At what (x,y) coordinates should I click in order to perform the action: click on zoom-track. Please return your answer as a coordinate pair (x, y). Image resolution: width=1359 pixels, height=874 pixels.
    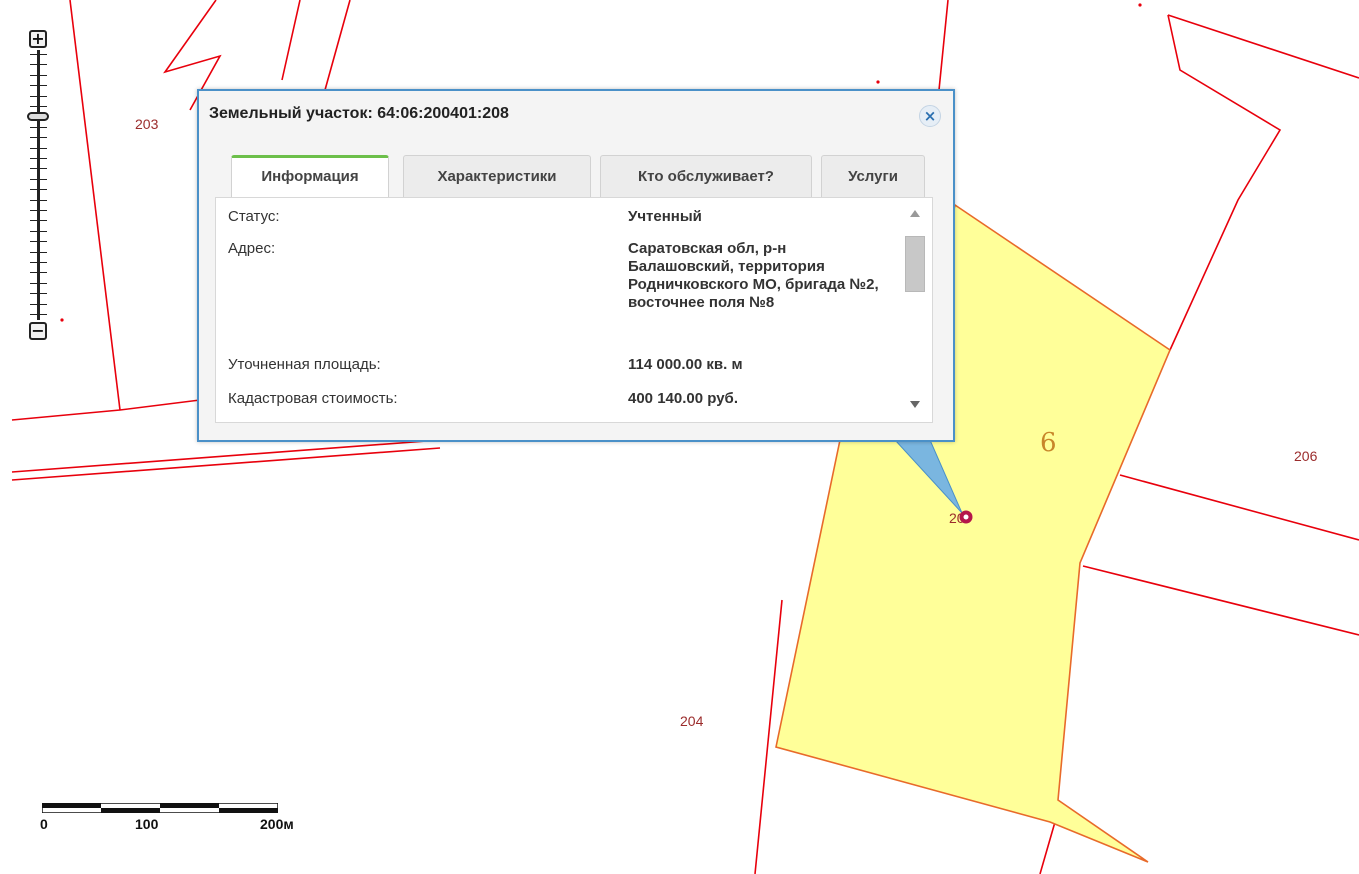
    Looking at the image, I should click on (38, 185).